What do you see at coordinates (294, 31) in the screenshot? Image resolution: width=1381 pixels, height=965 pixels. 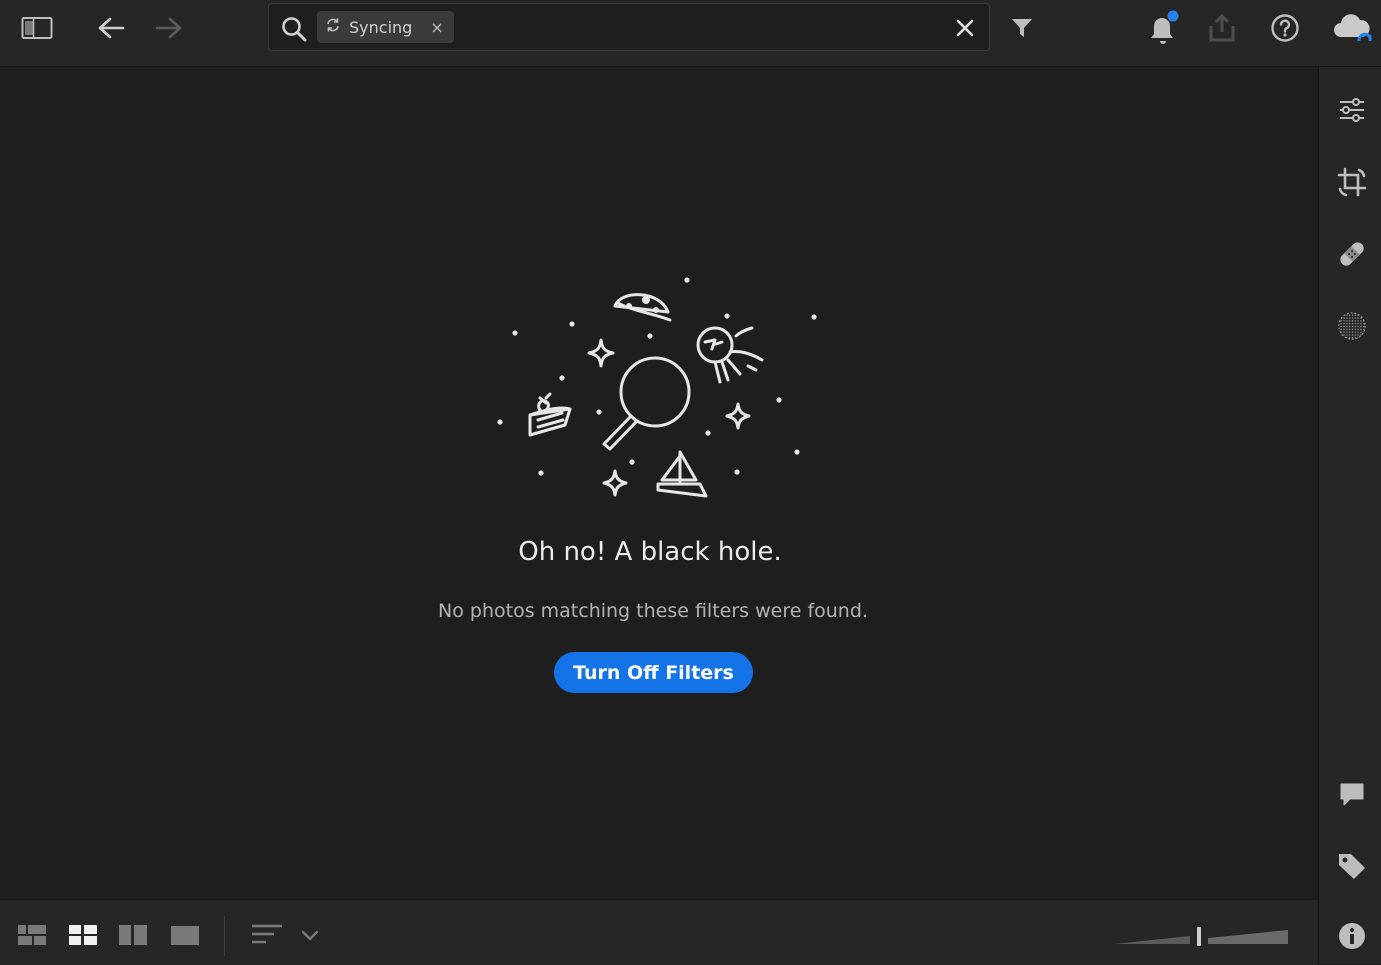 I see `search-icon` at bounding box center [294, 31].